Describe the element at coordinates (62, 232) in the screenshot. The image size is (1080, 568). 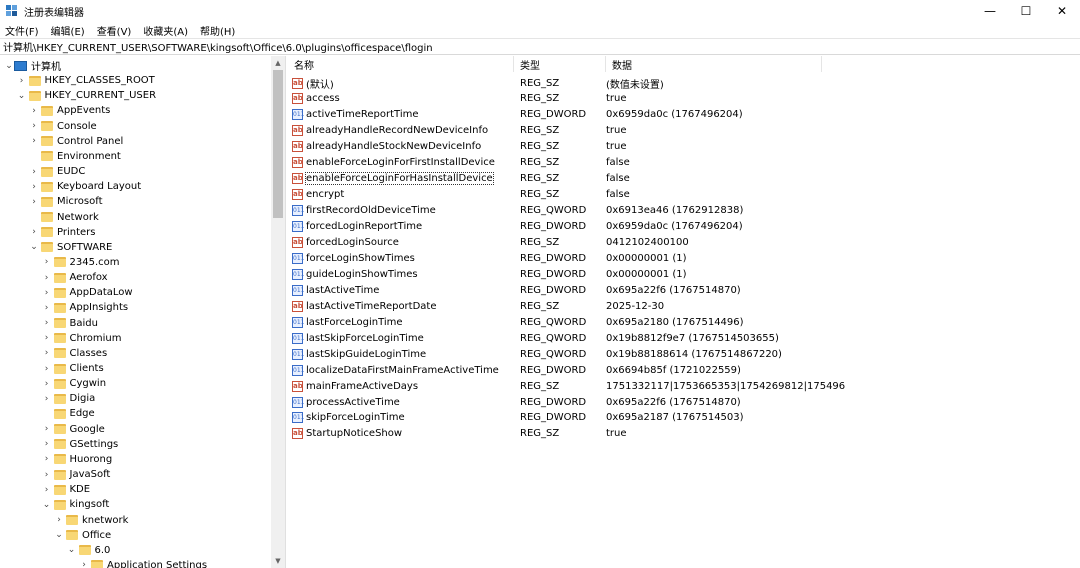
I see `tree-item: › Printers` at that location.